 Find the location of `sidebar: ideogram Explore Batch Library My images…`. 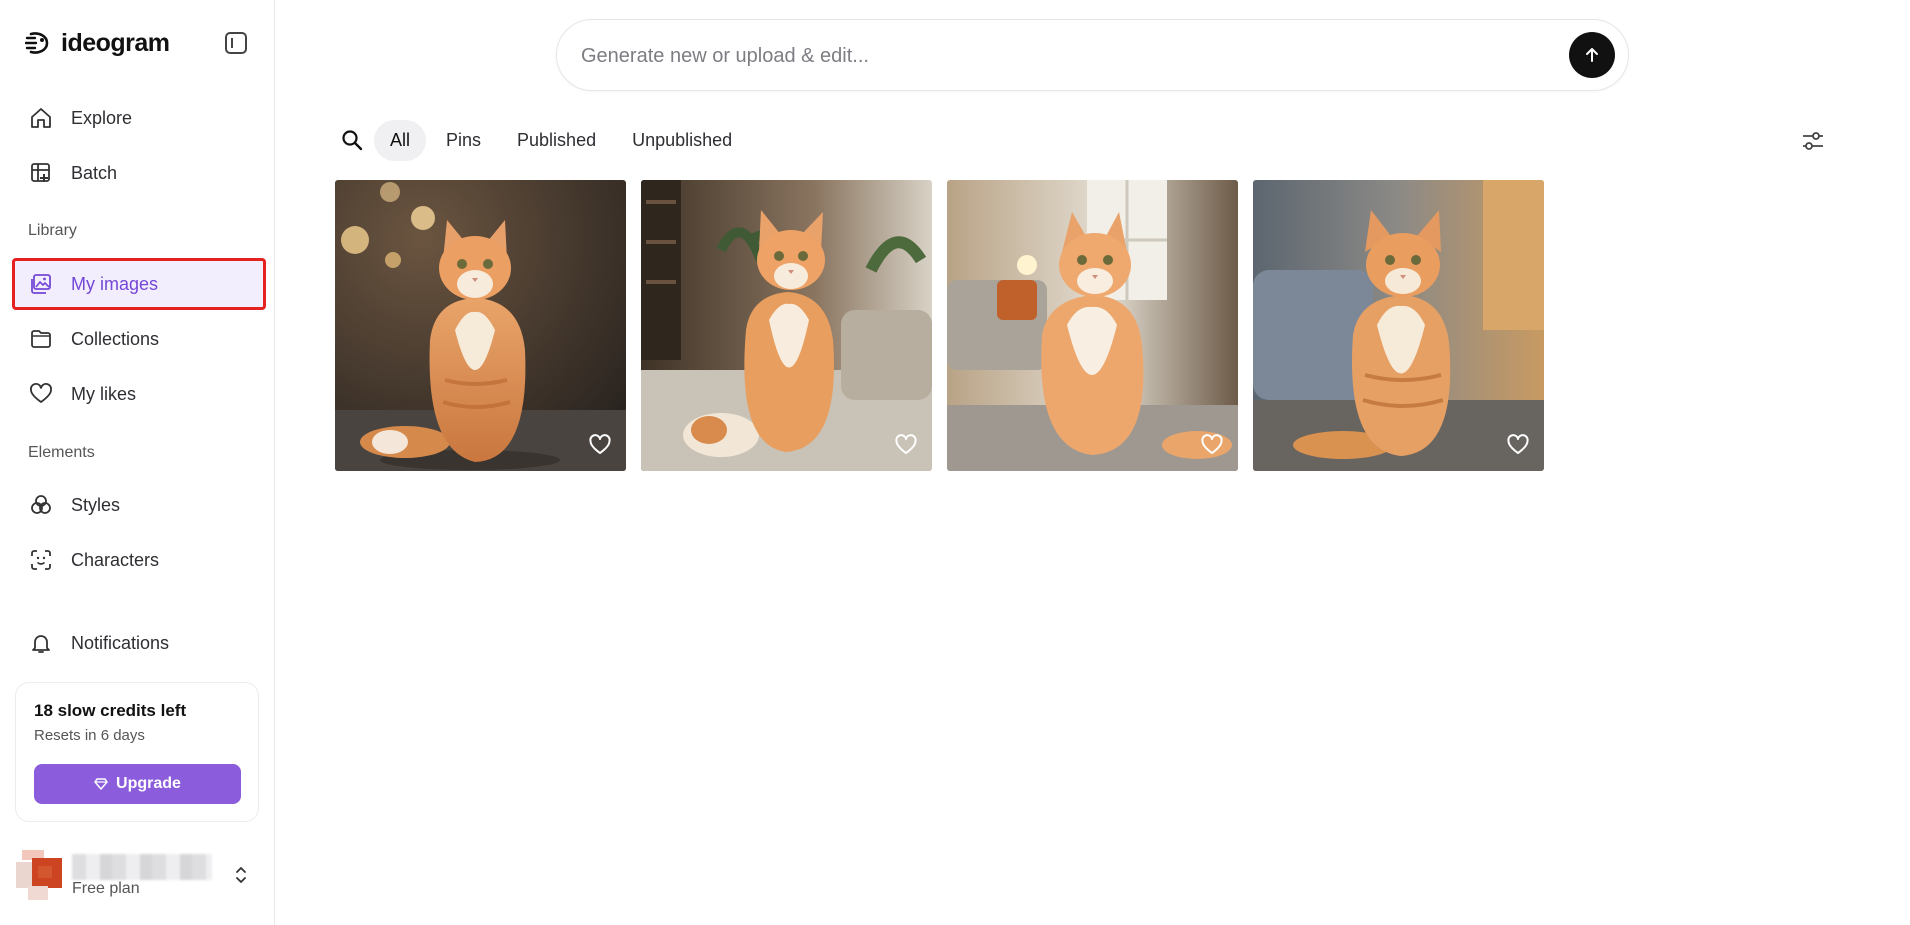

sidebar: ideogram Explore Batch Library My images… is located at coordinates (137, 462).